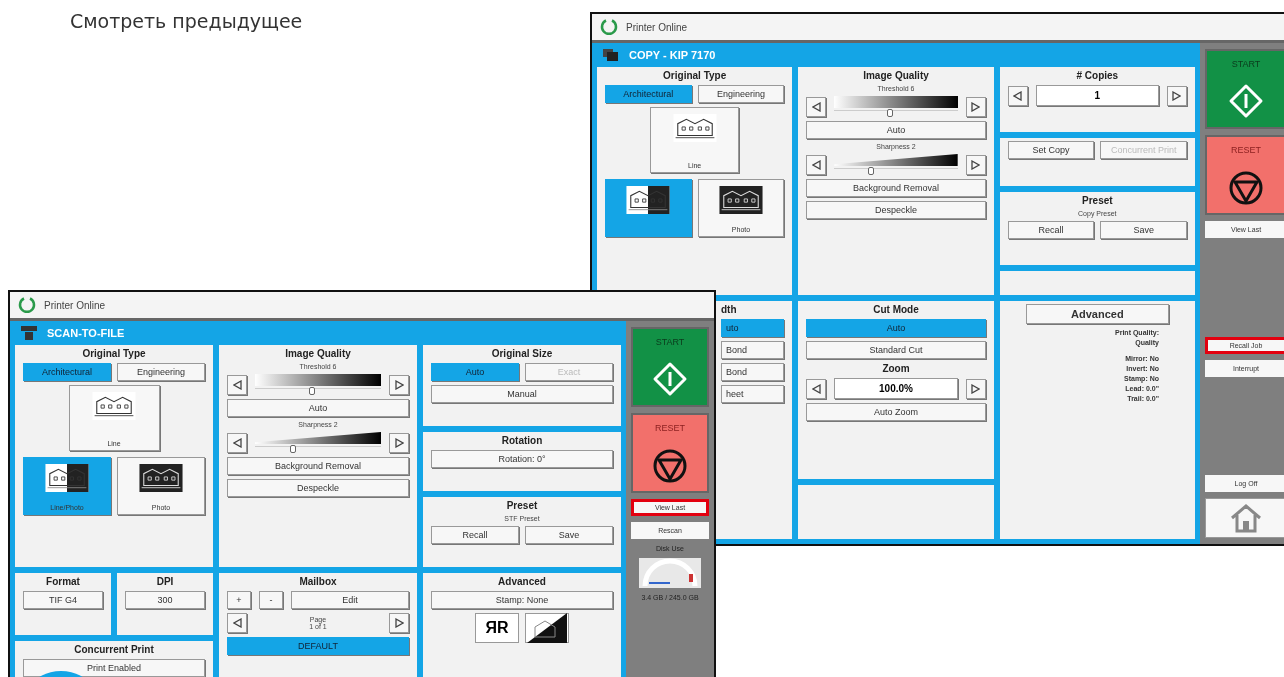 This screenshot has height=677, width=1284. What do you see at coordinates (165, 600) in the screenshot?
I see `action-button: 300` at bounding box center [165, 600].